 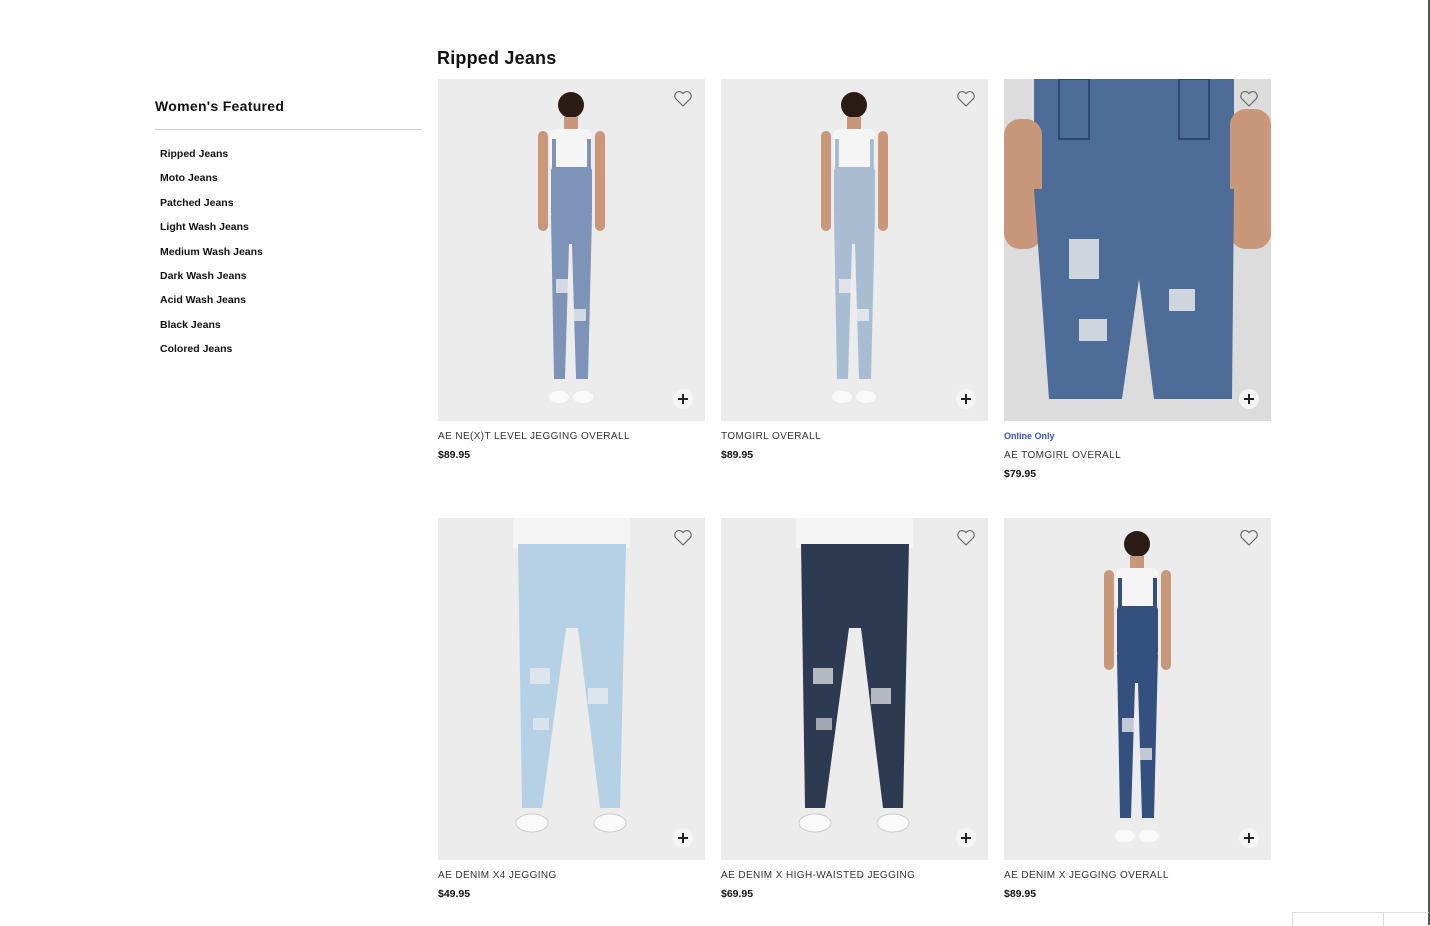 I want to click on sidebar-item-dark-wash-jeans: Dark Wash Jeans, so click(x=291, y=281).